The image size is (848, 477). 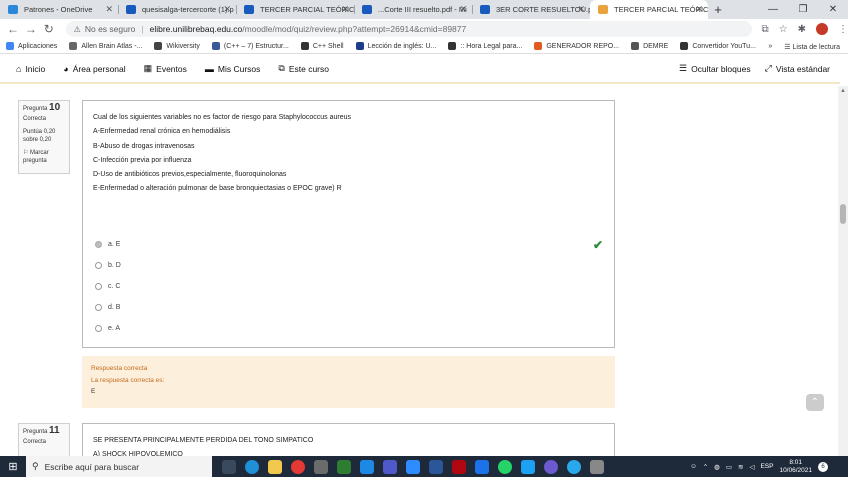 I want to click on forward-button: →, so click(x=31, y=29).